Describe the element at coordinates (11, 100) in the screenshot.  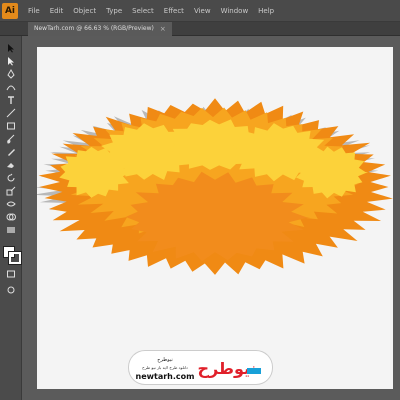
I see `type-tool-icon` at that location.